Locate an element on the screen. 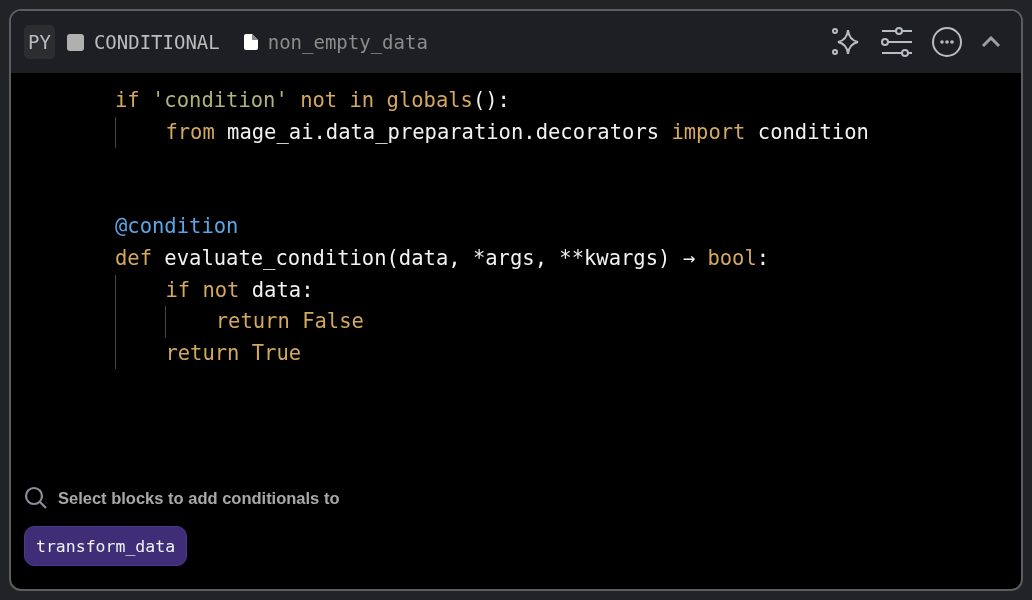  block-type: CONDITIONAL is located at coordinates (156, 42).